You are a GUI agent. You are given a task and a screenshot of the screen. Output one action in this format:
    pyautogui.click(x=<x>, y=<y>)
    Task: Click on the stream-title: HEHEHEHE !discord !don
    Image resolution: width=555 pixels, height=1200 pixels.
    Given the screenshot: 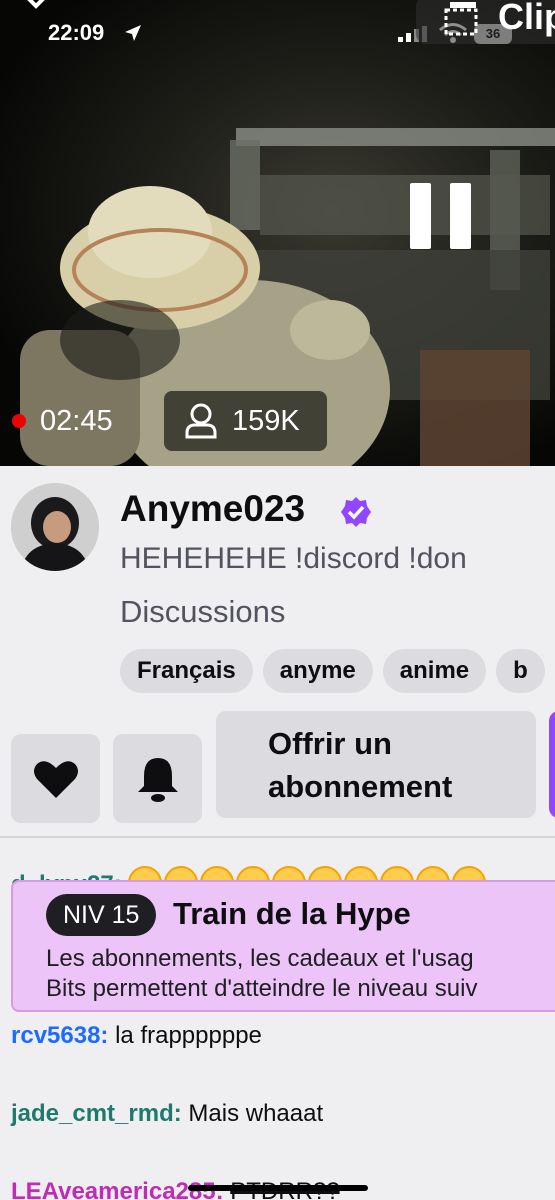 What is the action you would take?
    pyautogui.click(x=293, y=558)
    